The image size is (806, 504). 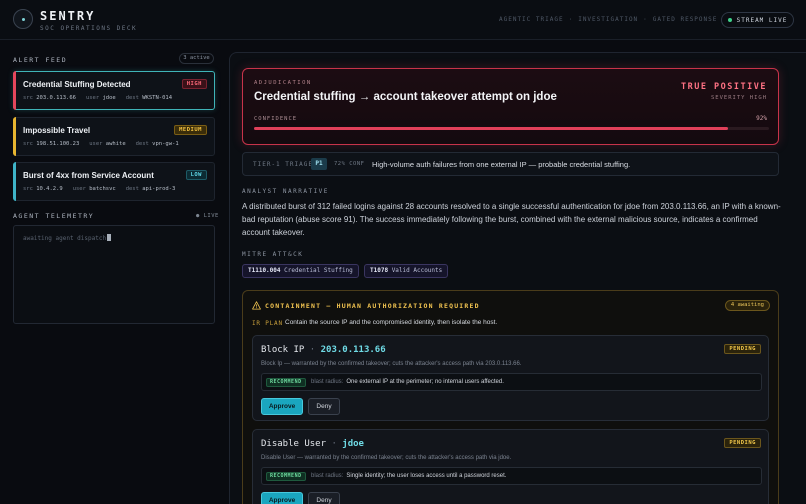 What do you see at coordinates (762, 20) in the screenshot?
I see `stream-label: STREAM LIVE` at bounding box center [762, 20].